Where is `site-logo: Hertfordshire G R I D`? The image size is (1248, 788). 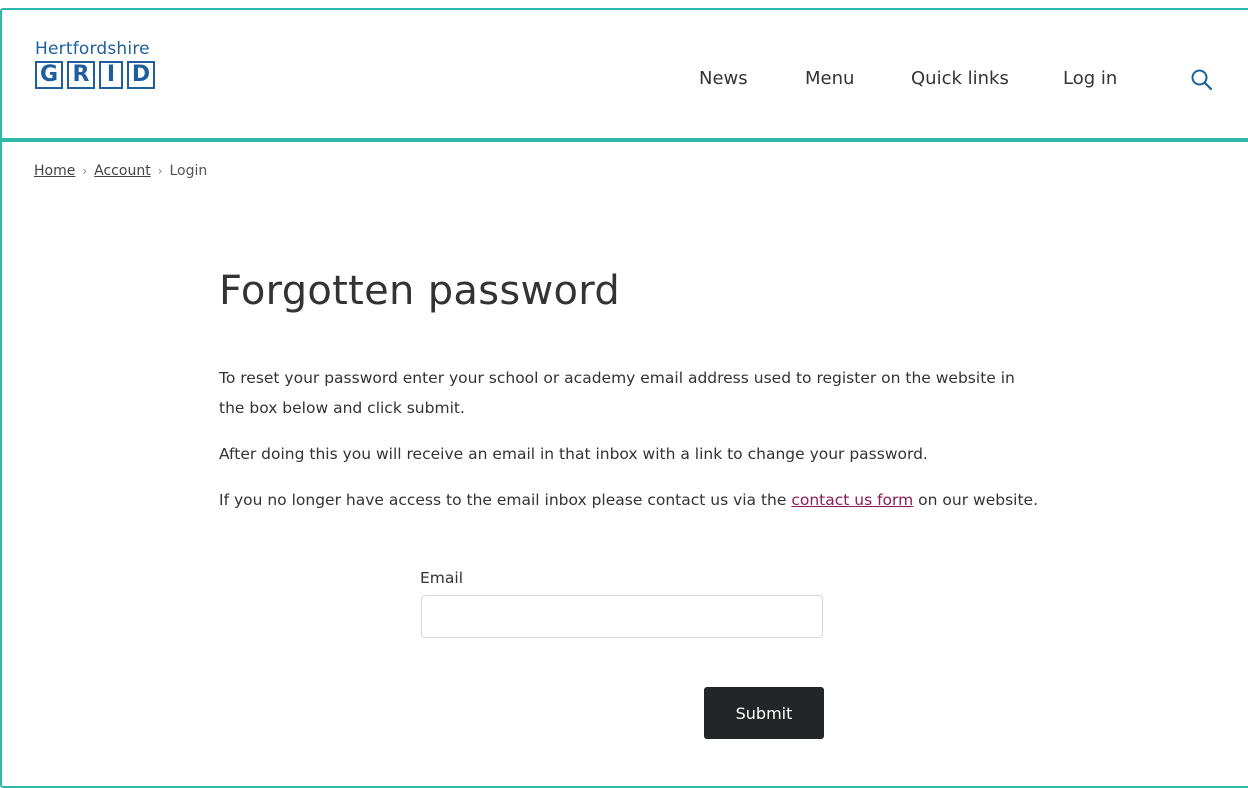
site-logo: Hertfordshire G R I D is located at coordinates (97, 64).